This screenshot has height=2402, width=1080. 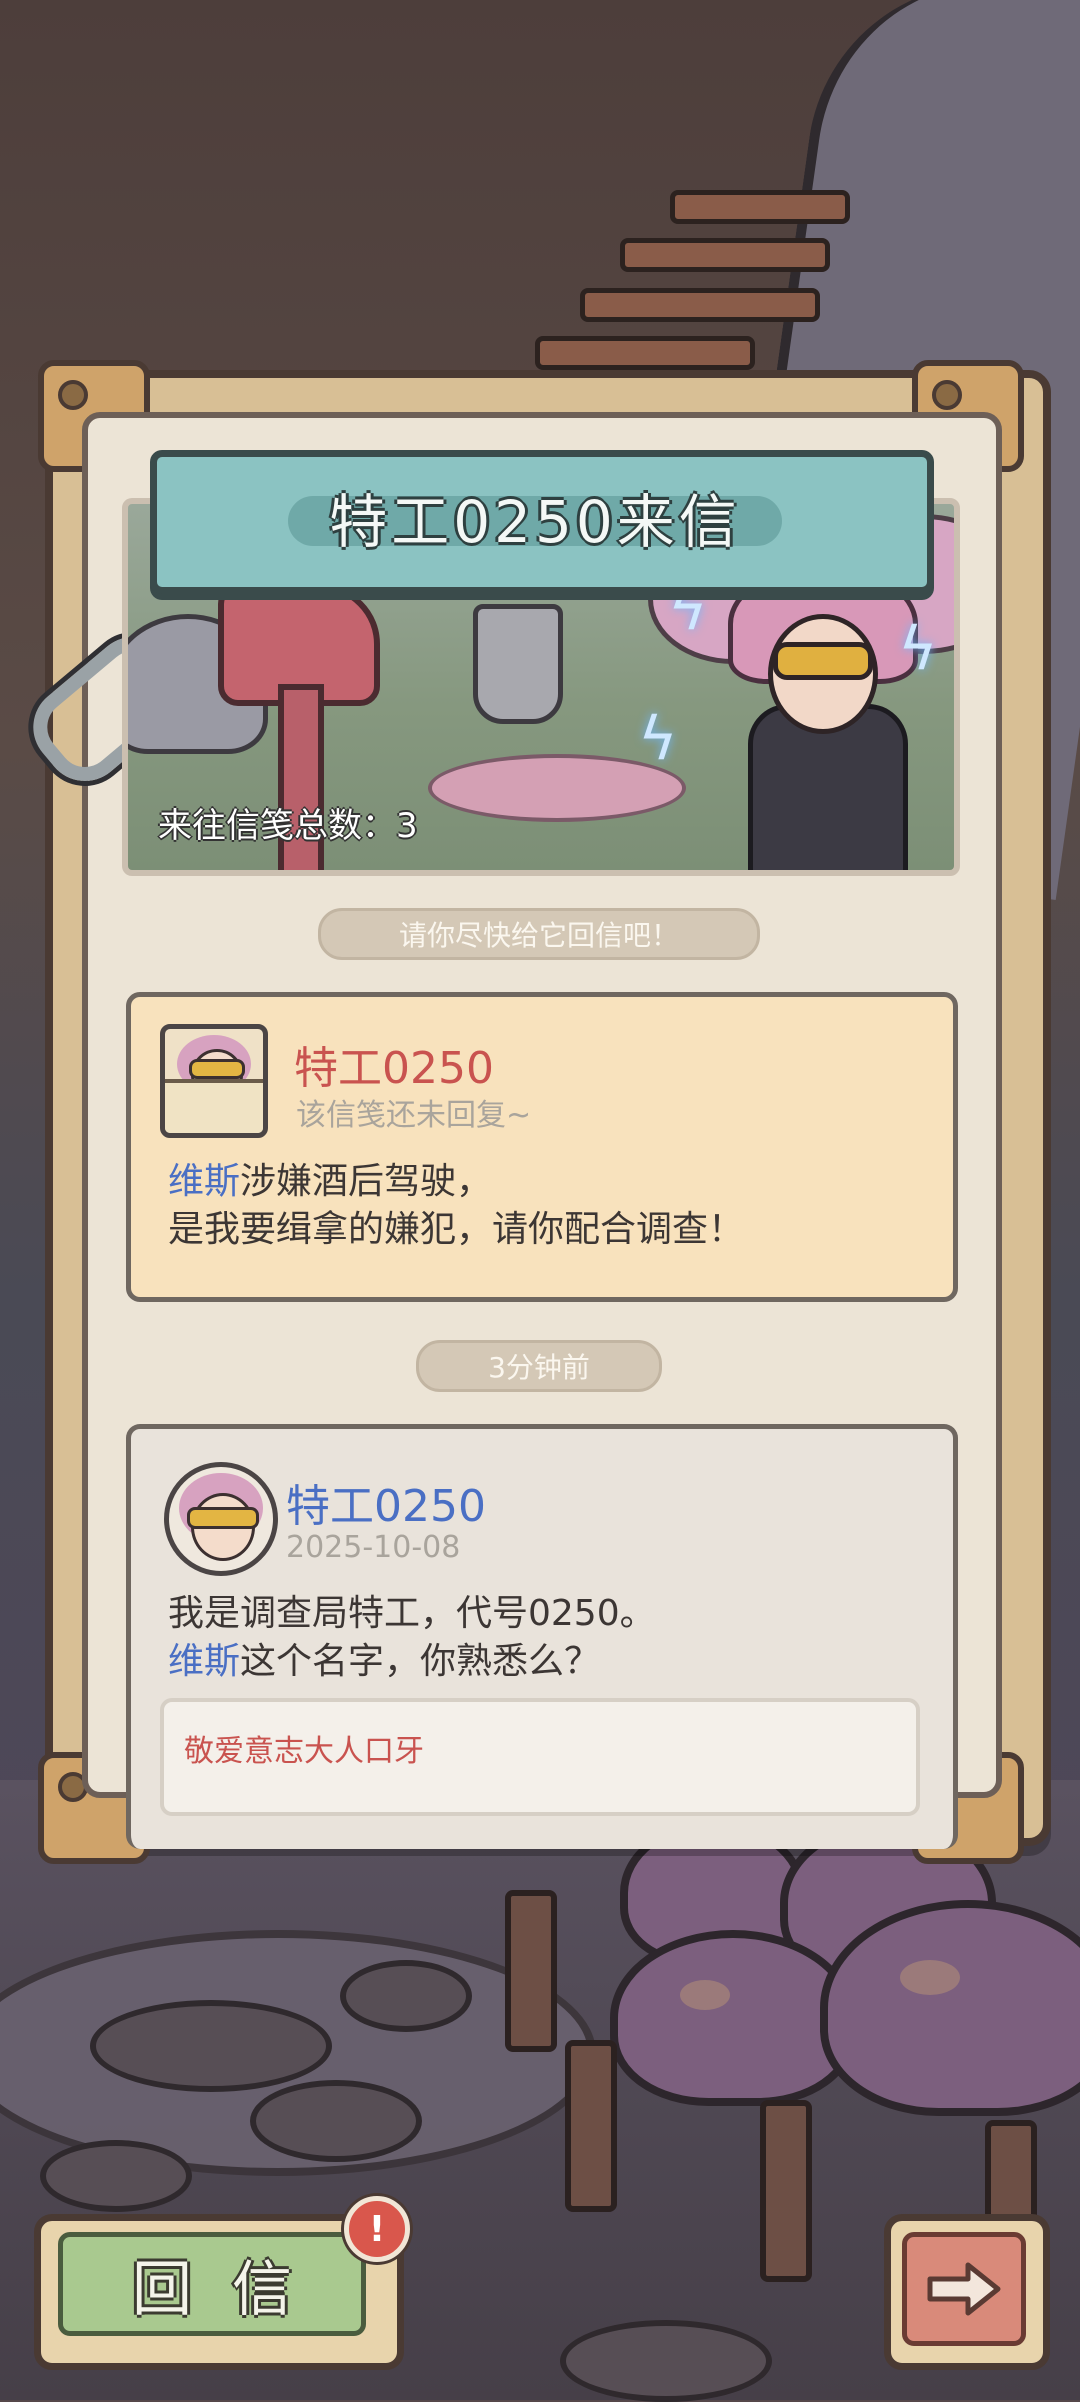 What do you see at coordinates (301, 777) in the screenshot?
I see `mailbox-post` at bounding box center [301, 777].